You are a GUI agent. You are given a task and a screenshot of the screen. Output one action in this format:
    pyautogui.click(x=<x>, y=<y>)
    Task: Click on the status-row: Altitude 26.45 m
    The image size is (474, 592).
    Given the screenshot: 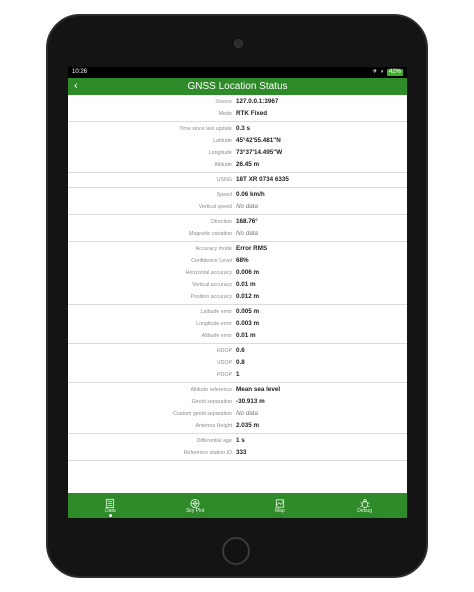 What is the action you would take?
    pyautogui.click(x=237, y=165)
    